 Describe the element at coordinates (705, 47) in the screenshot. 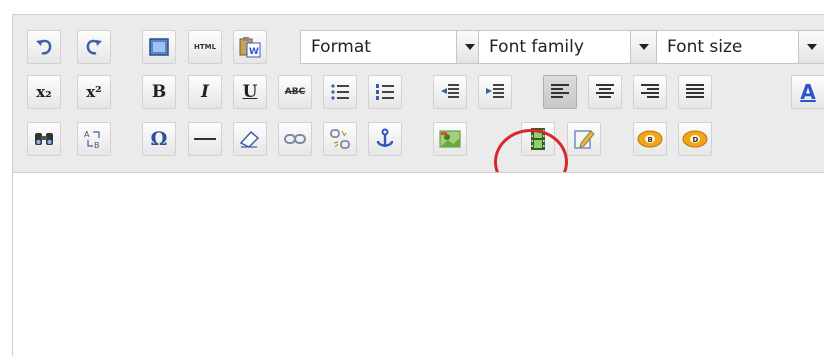

I see `font-size-dropdown-label: Font size` at that location.